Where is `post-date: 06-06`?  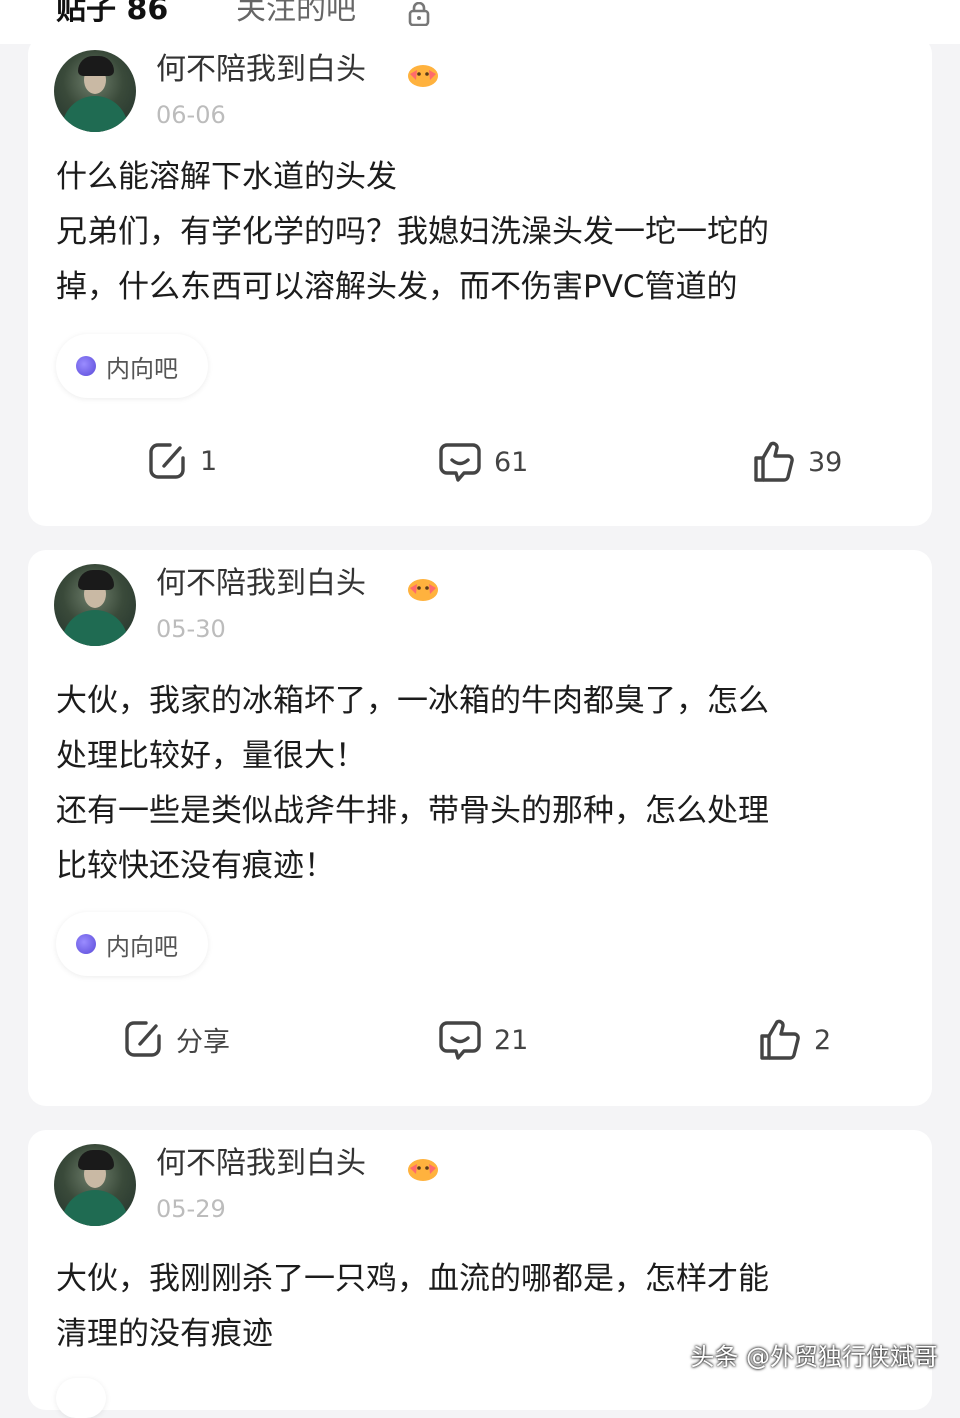
post-date: 06-06 is located at coordinates (191, 115).